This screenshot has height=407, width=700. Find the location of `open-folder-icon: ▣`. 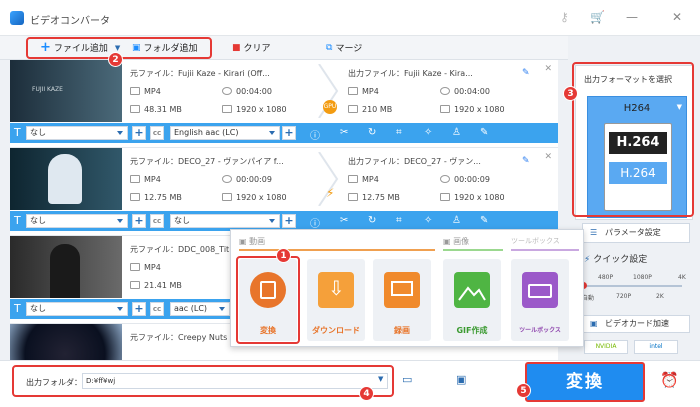

open-folder-icon: ▣ is located at coordinates (461, 379).